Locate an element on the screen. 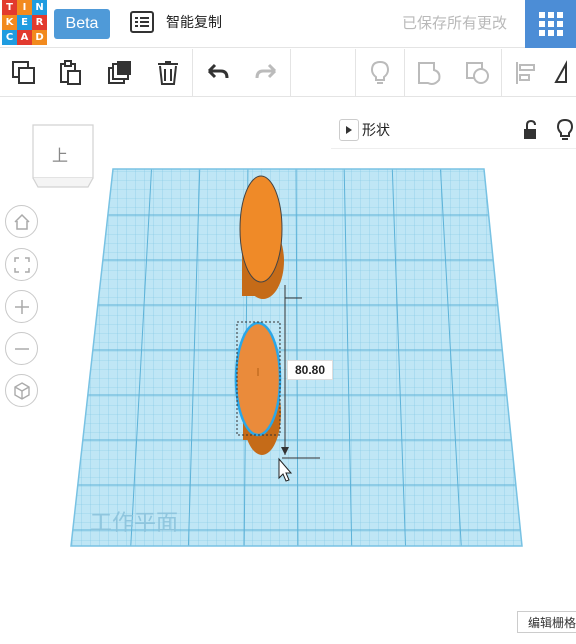 The height and width of the screenshot is (644, 576). copy-icon is located at coordinates (23, 72).